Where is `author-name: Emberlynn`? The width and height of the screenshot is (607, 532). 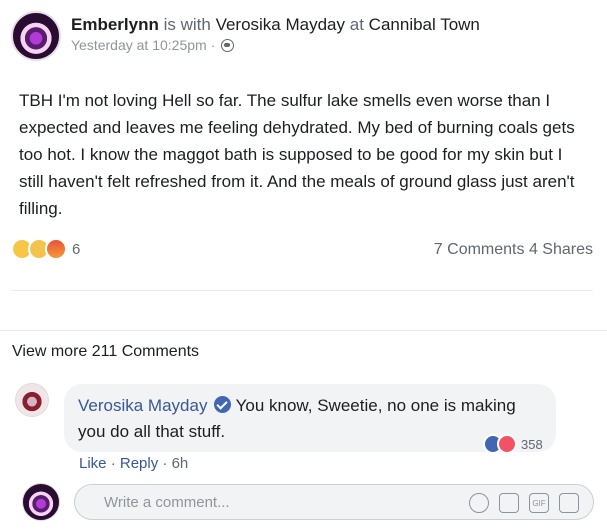 author-name: Emberlynn is located at coordinates (115, 24).